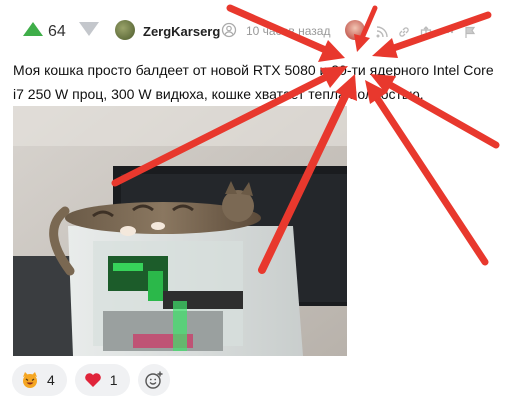  What do you see at coordinates (382, 32) in the screenshot?
I see `rss-icon` at bounding box center [382, 32].